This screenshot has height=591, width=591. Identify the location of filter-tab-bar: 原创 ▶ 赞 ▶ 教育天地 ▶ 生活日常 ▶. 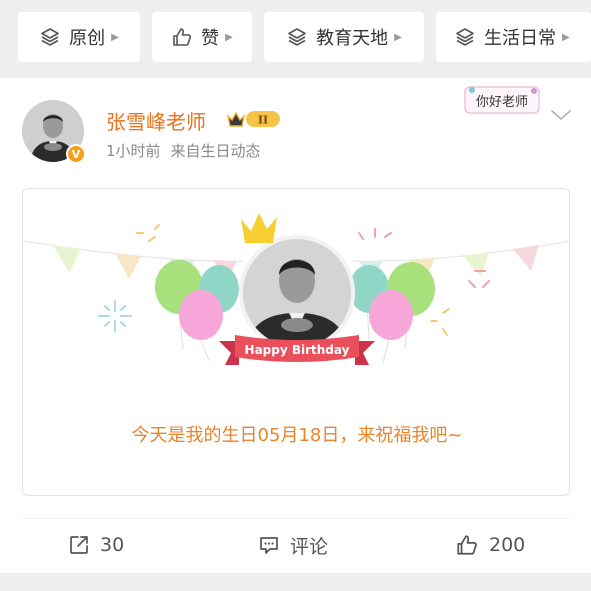
(295, 39).